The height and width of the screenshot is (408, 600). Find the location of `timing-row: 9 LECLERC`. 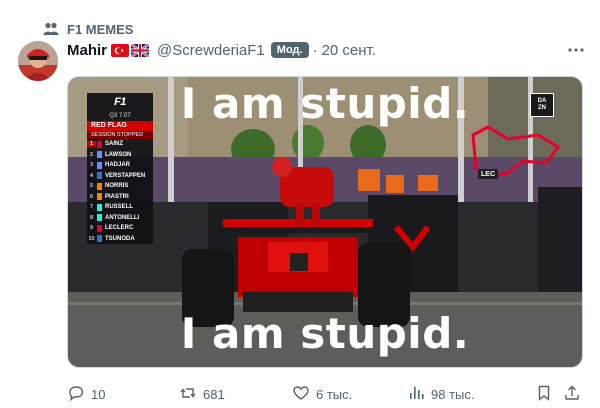

timing-row: 9 LECLERC is located at coordinates (120, 228).